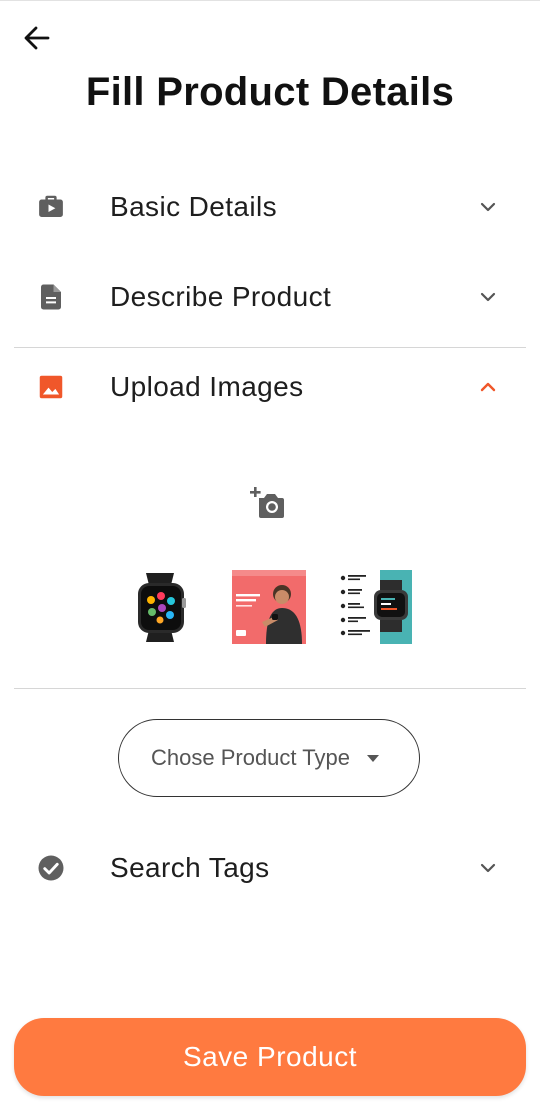 This screenshot has width=540, height=1110. I want to click on section-basic-details-label: Basic Details, so click(194, 206).